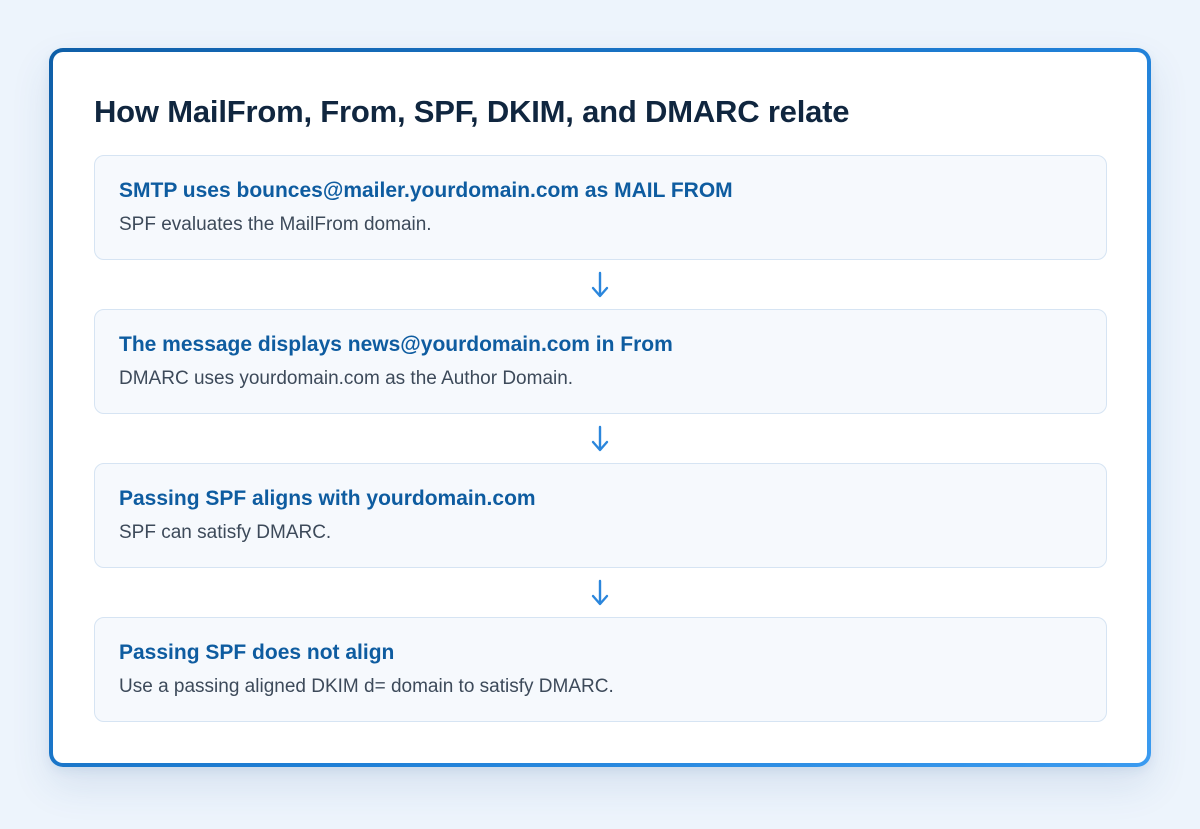 This screenshot has width=1200, height=829. What do you see at coordinates (327, 498) in the screenshot?
I see `step-heading: Passing SPF aligns with yourdomain.com` at bounding box center [327, 498].